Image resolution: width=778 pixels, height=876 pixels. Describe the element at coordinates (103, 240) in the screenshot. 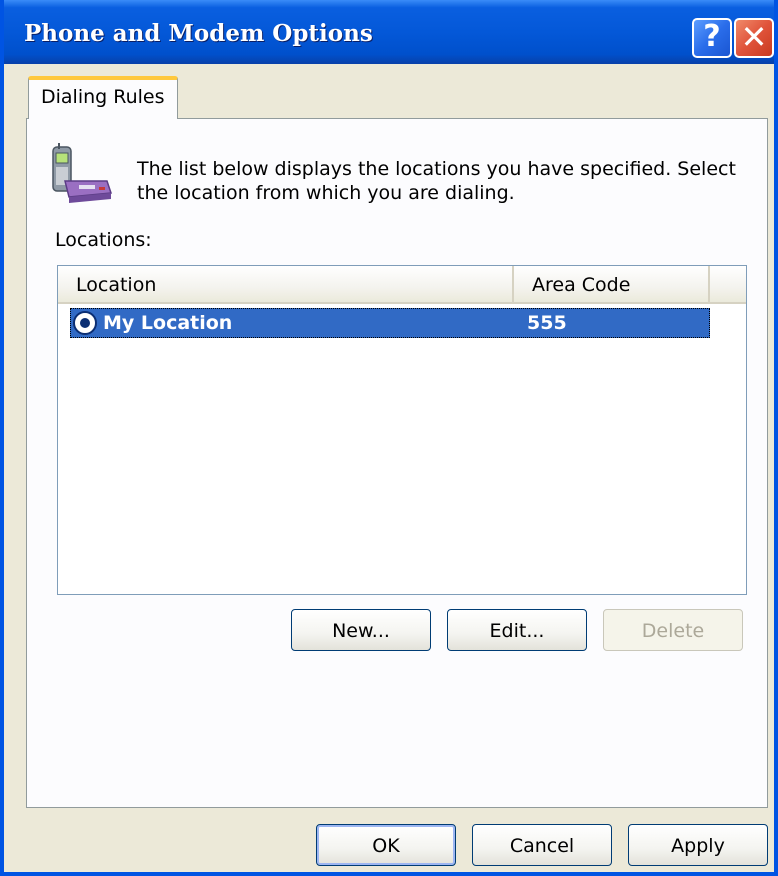

I see `locations-label: Locations:` at that location.